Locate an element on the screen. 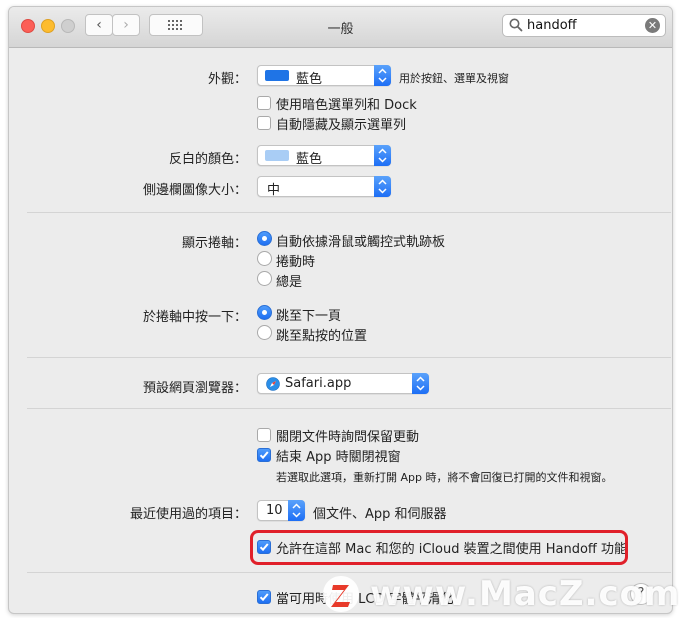 The image size is (679, 618). sidebar-icon-size-value: 中 is located at coordinates (274, 190).